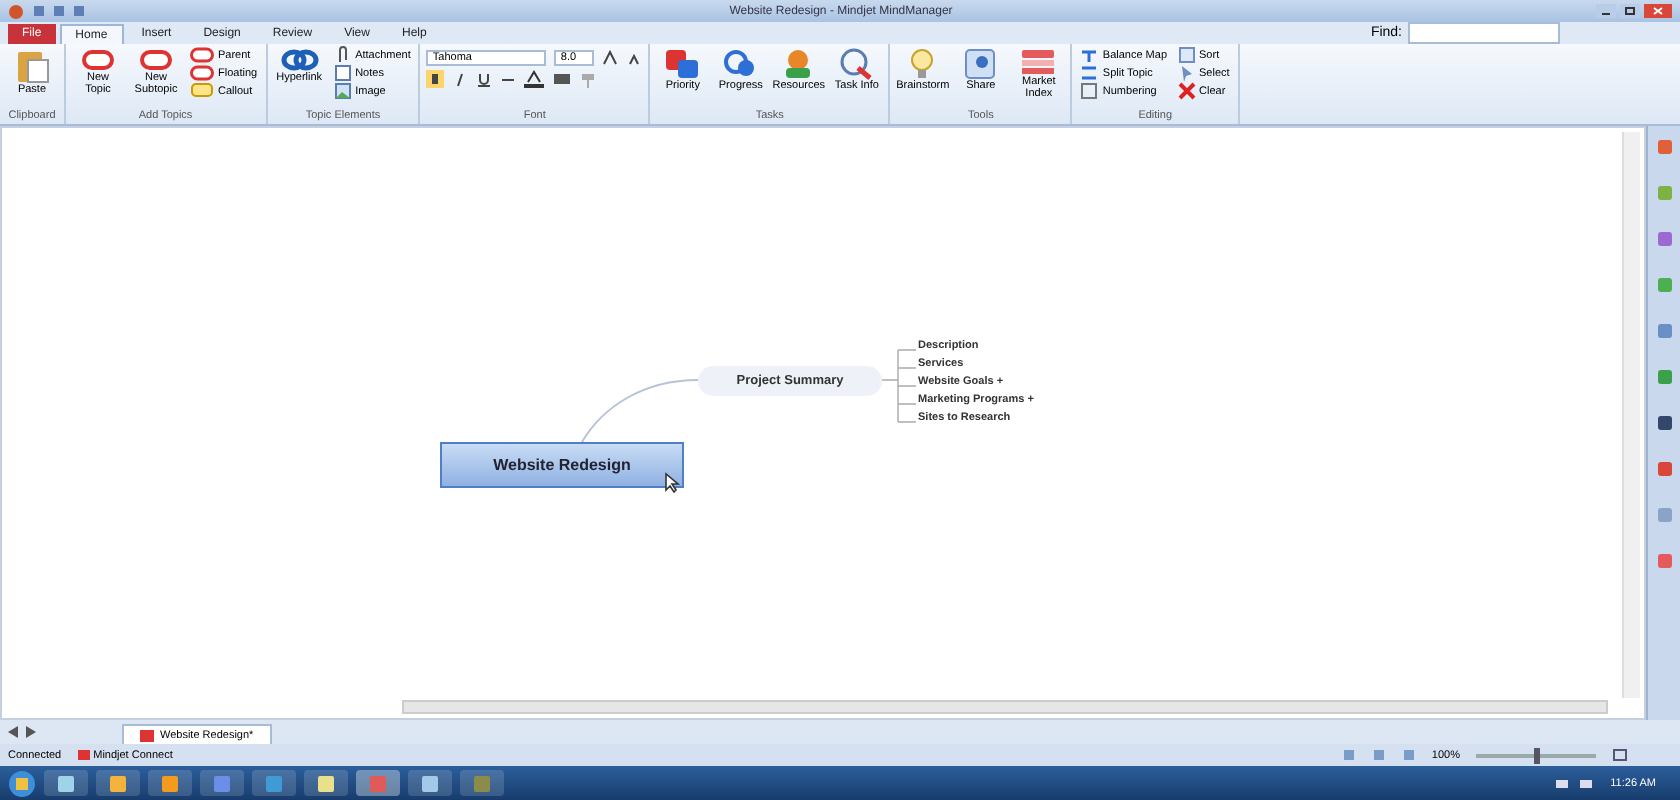  Describe the element at coordinates (1536, 755) in the screenshot. I see `slider-thumb` at that location.